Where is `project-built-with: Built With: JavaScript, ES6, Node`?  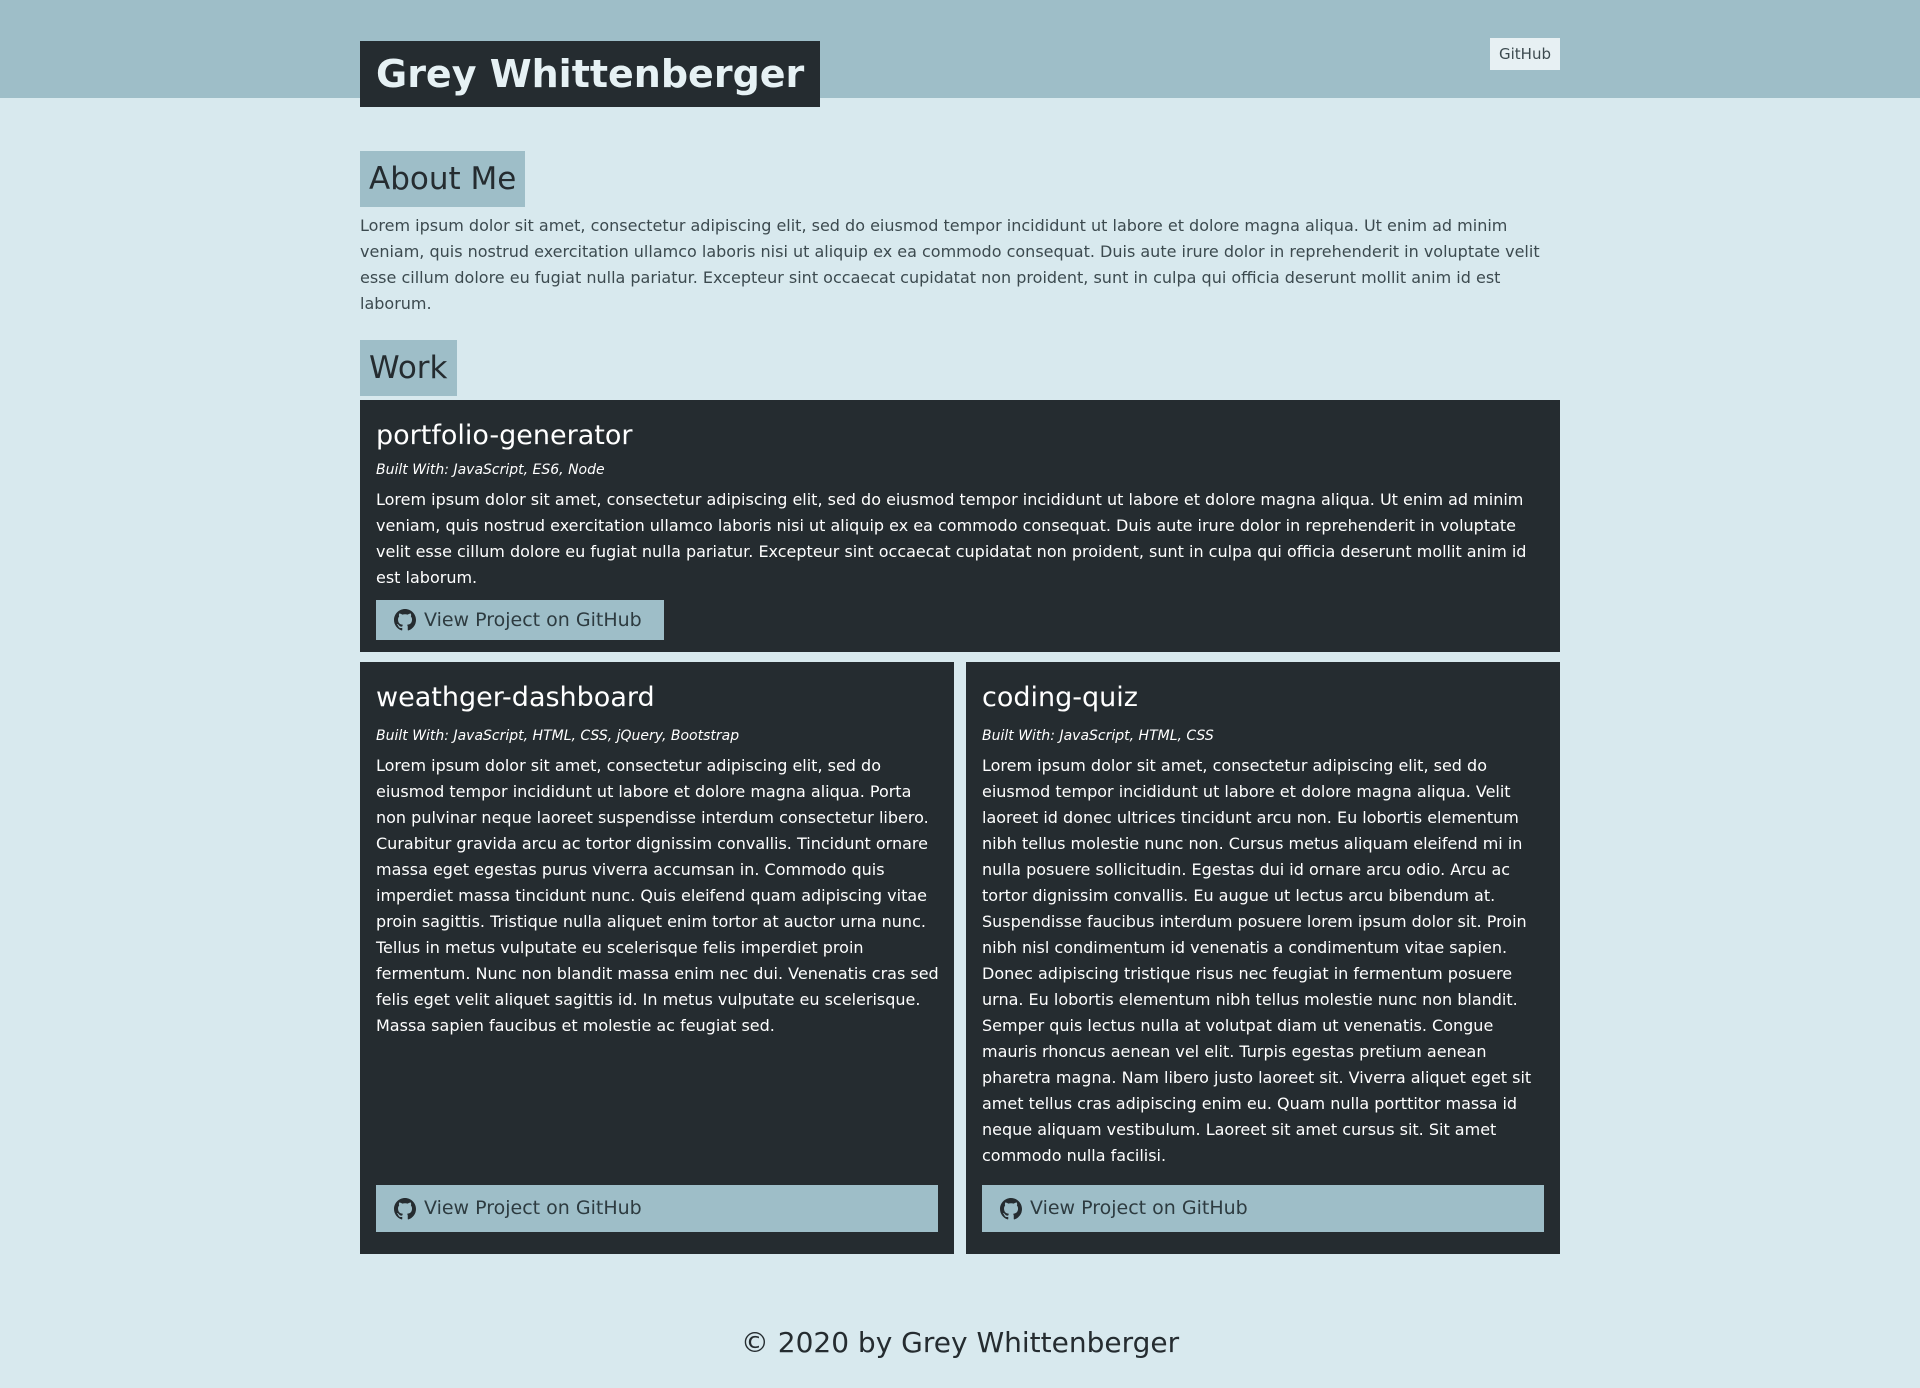
project-built-with: Built With: JavaScript, ES6, Node is located at coordinates (490, 470).